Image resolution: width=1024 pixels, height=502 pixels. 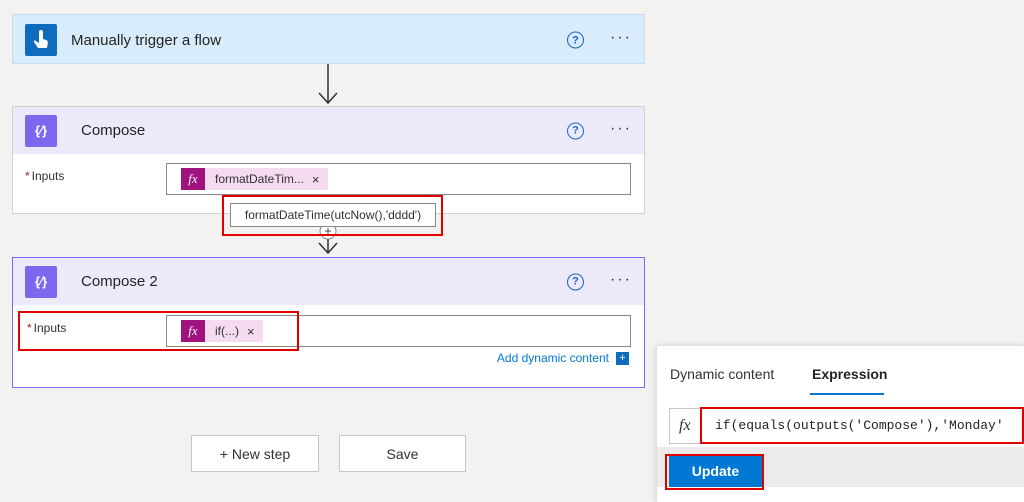 What do you see at coordinates (41, 40) in the screenshot?
I see `touch-icon` at bounding box center [41, 40].